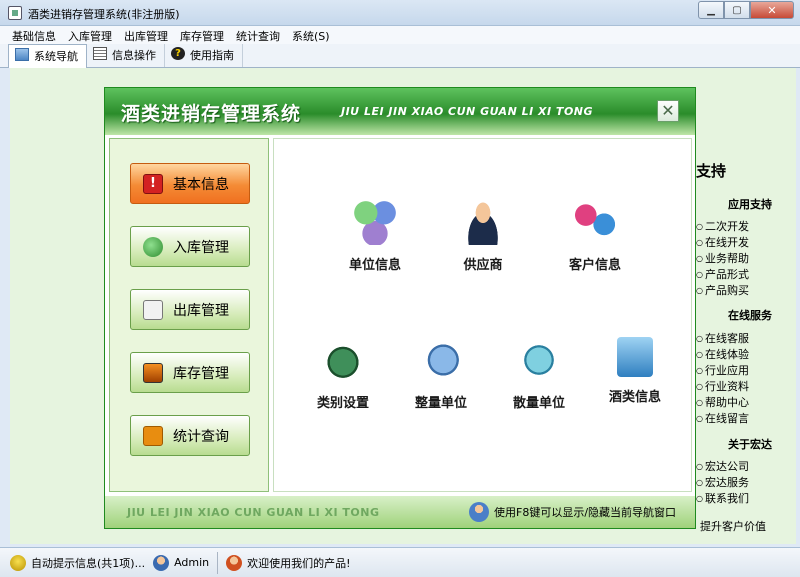  What do you see at coordinates (594, 265) in the screenshot?
I see `feature-label: 客户信息` at bounding box center [594, 265].